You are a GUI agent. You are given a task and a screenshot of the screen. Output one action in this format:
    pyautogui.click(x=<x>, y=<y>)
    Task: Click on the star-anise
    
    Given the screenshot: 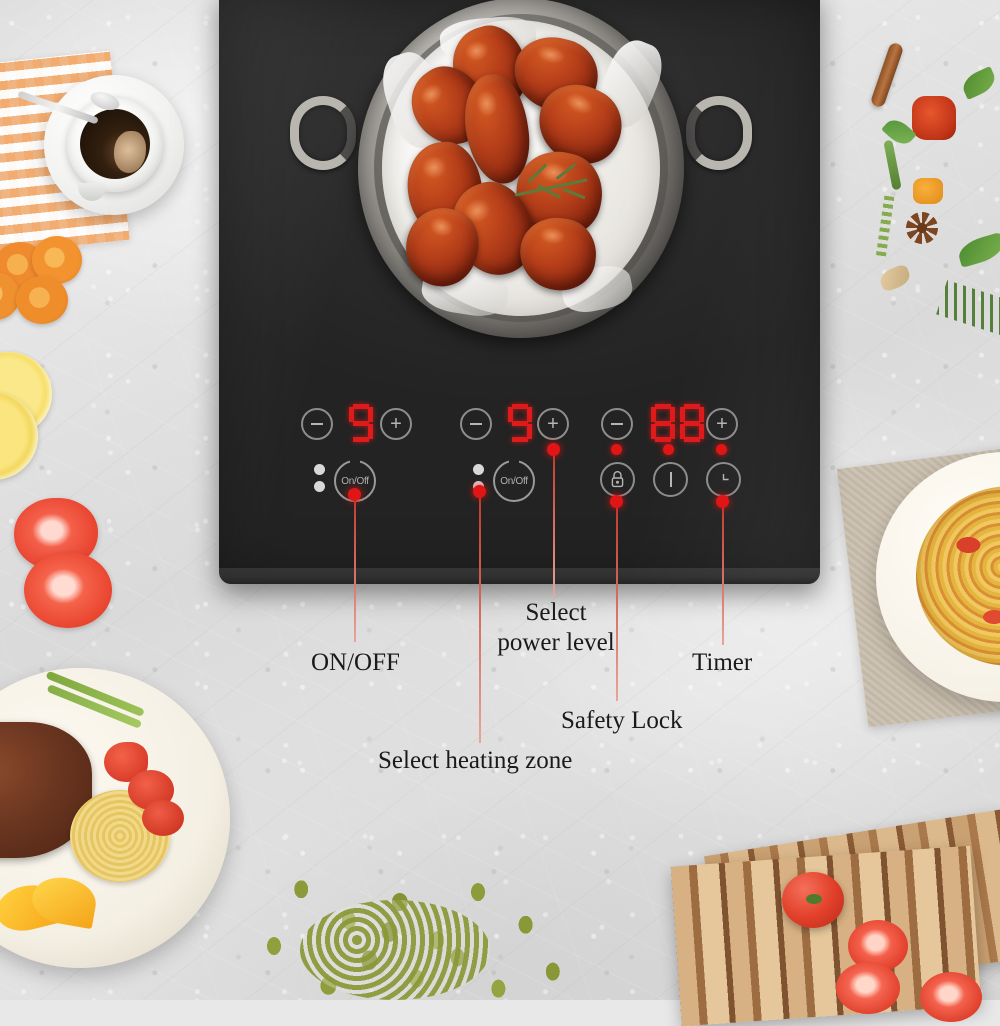 What is the action you would take?
    pyautogui.click(x=922, y=228)
    